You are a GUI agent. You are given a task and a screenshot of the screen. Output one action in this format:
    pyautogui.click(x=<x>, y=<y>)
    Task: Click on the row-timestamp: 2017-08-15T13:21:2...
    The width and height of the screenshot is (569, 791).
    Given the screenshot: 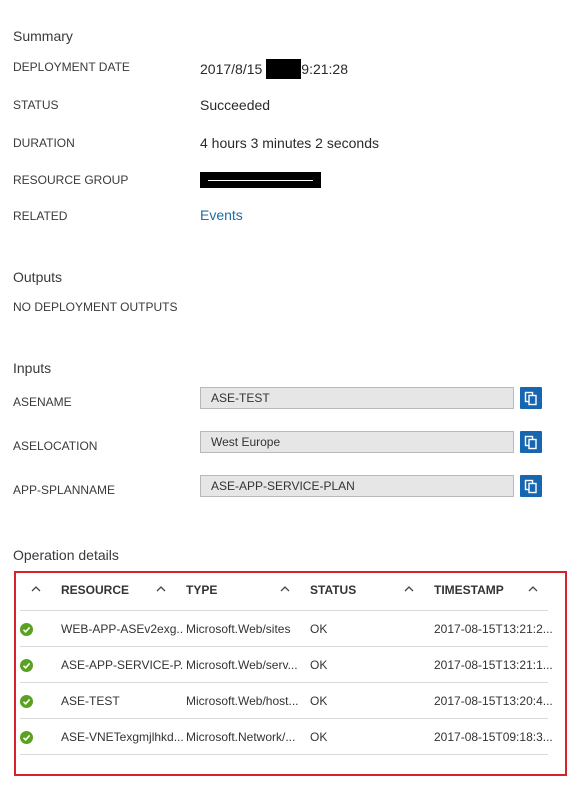 What is the action you would take?
    pyautogui.click(x=493, y=629)
    